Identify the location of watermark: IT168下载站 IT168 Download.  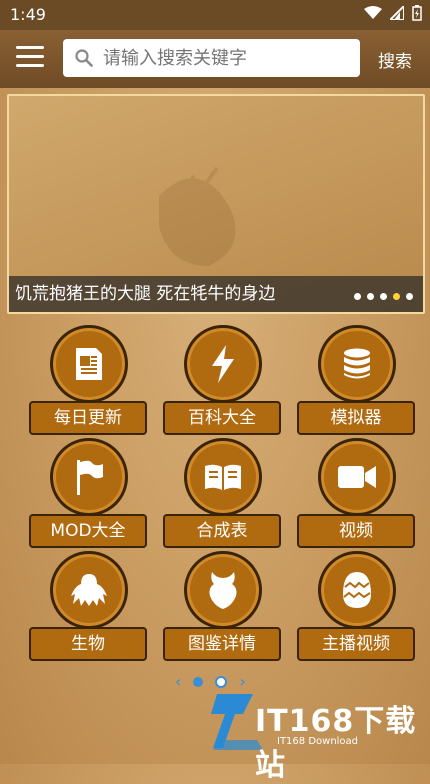
(317, 736).